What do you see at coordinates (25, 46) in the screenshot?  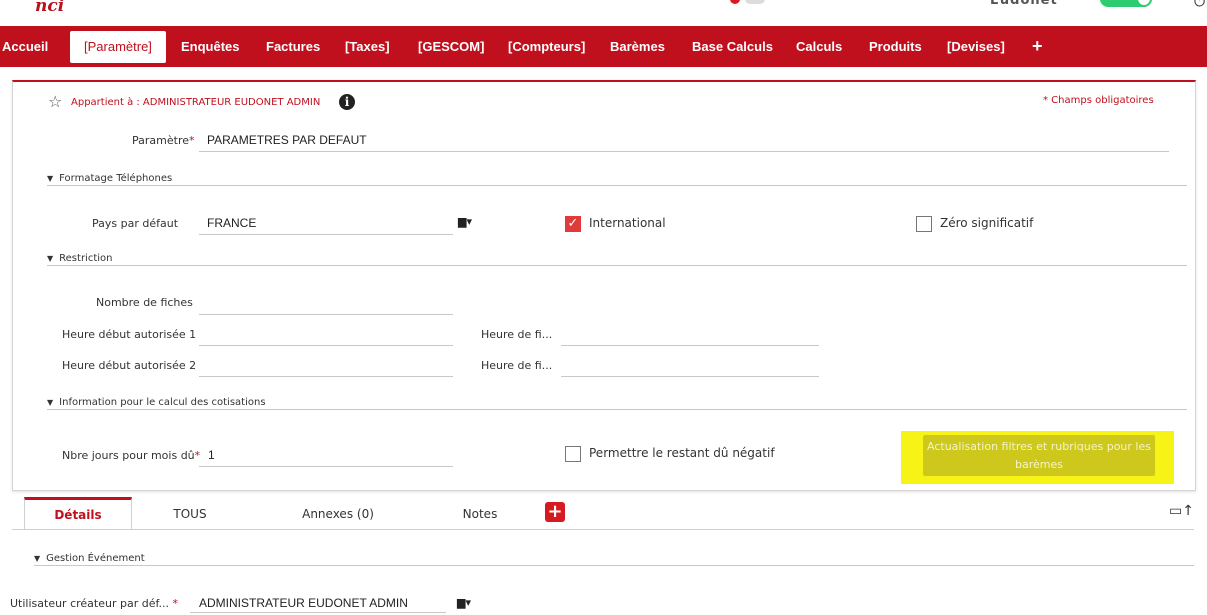 I see `nav-tab-accueil: Accueil` at bounding box center [25, 46].